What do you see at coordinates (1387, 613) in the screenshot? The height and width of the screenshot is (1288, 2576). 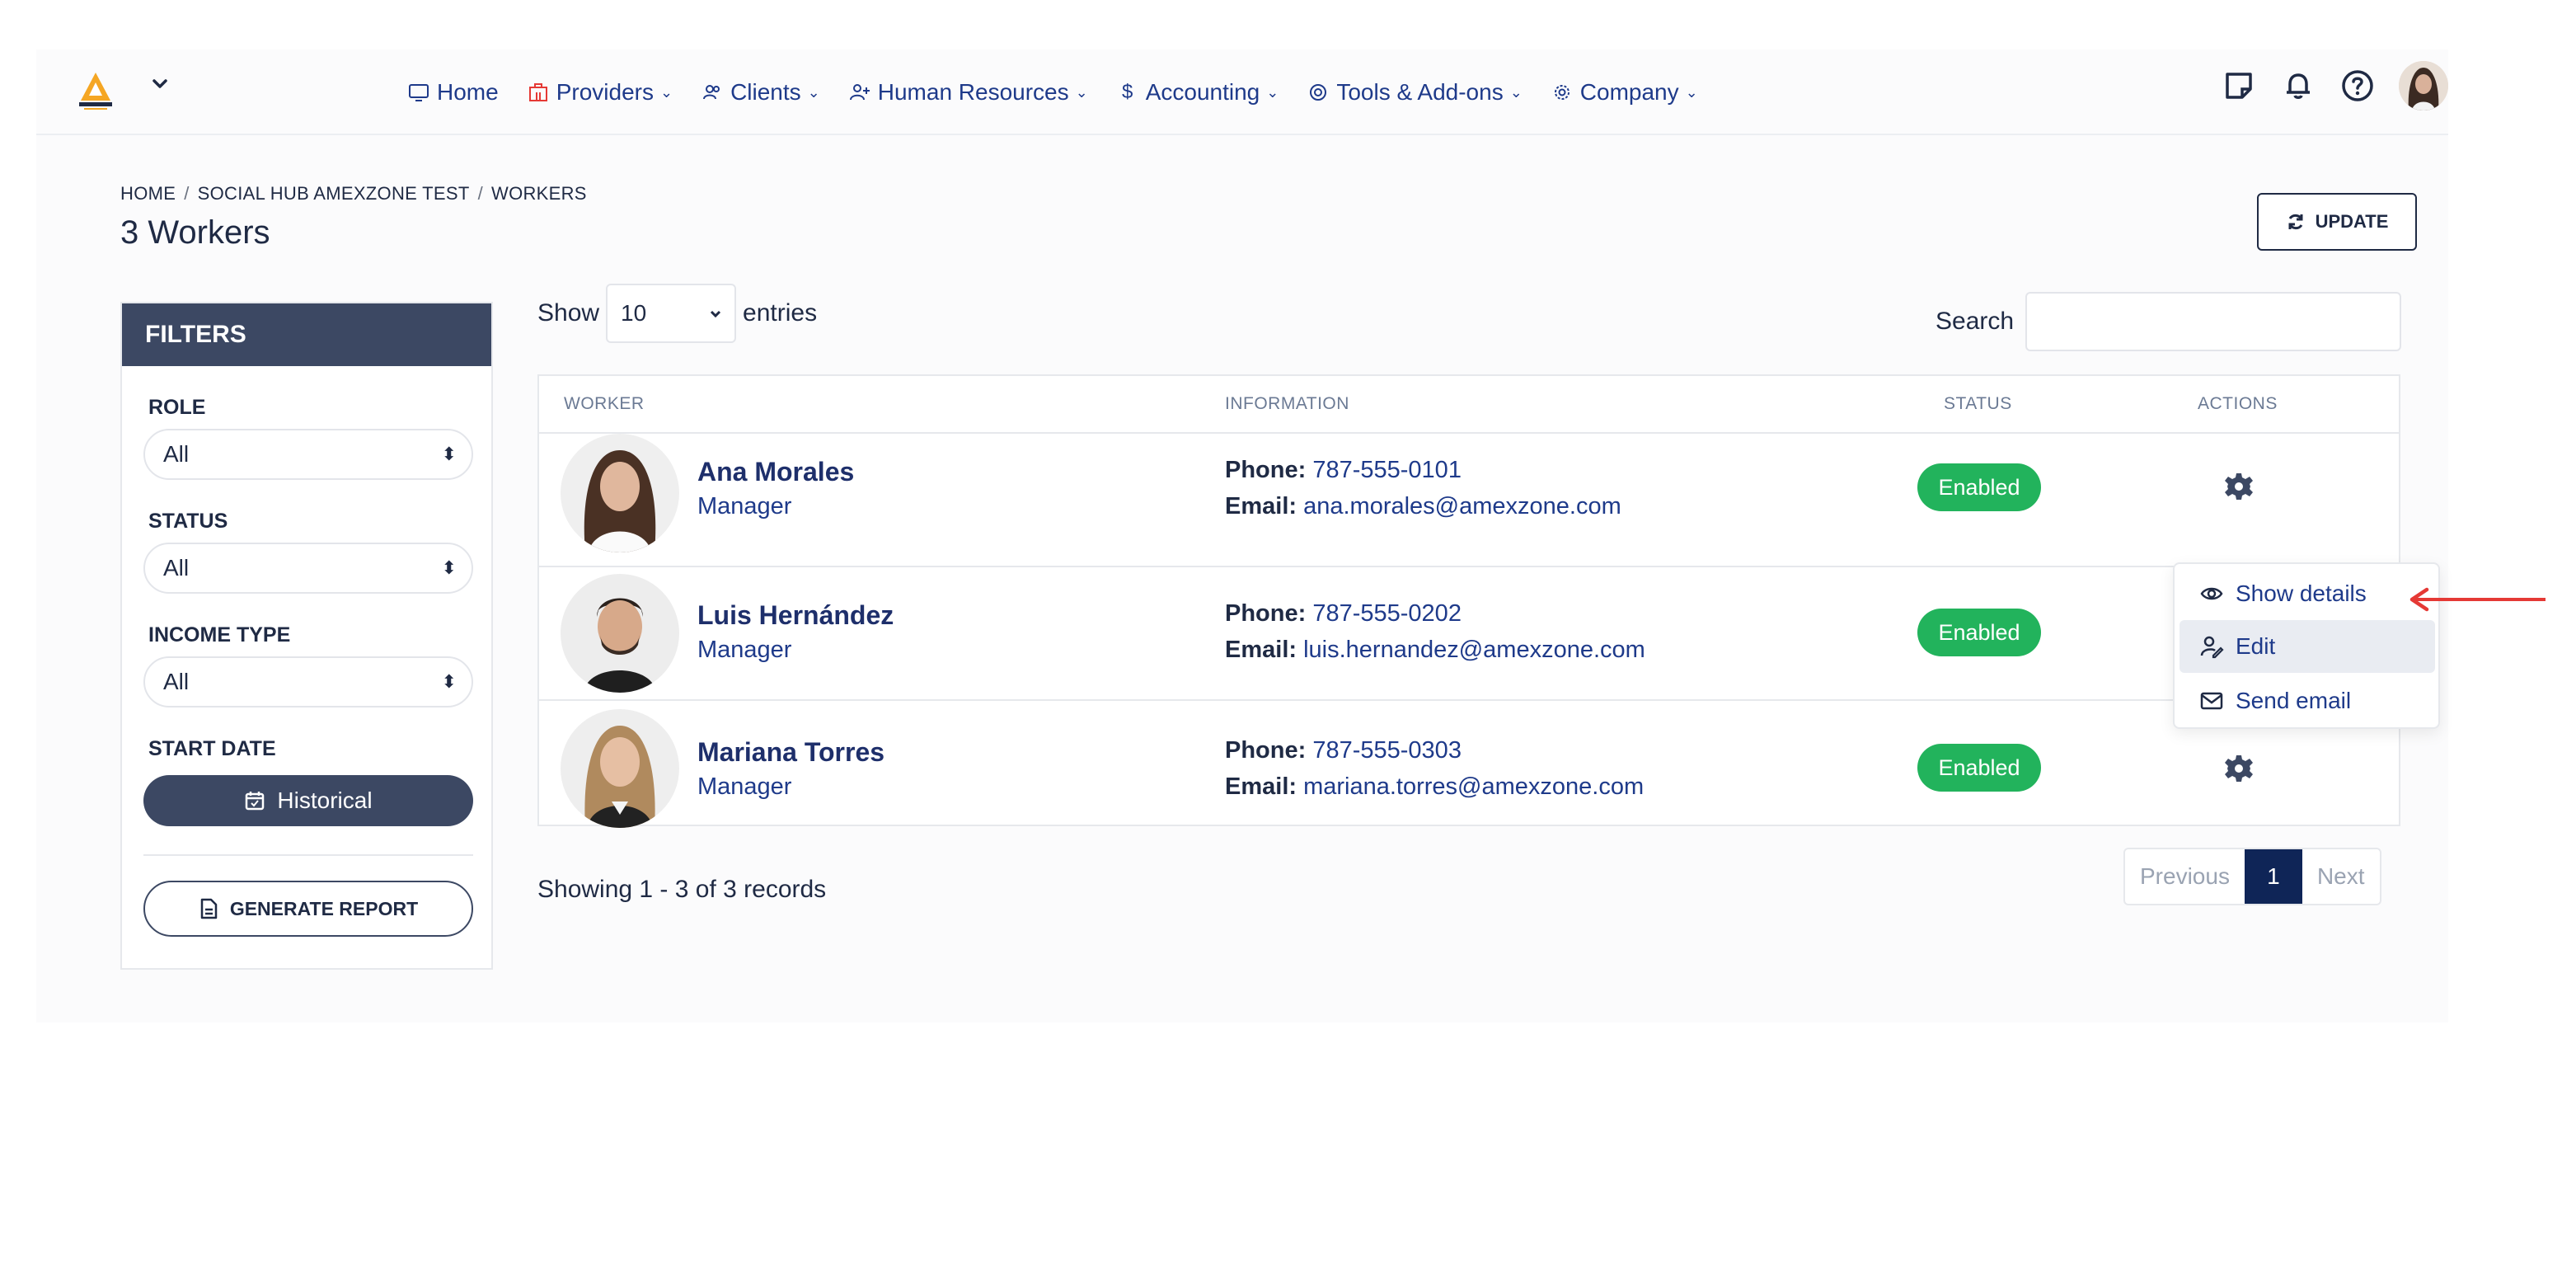 I see `phone-value: 787-555-0202` at bounding box center [1387, 613].